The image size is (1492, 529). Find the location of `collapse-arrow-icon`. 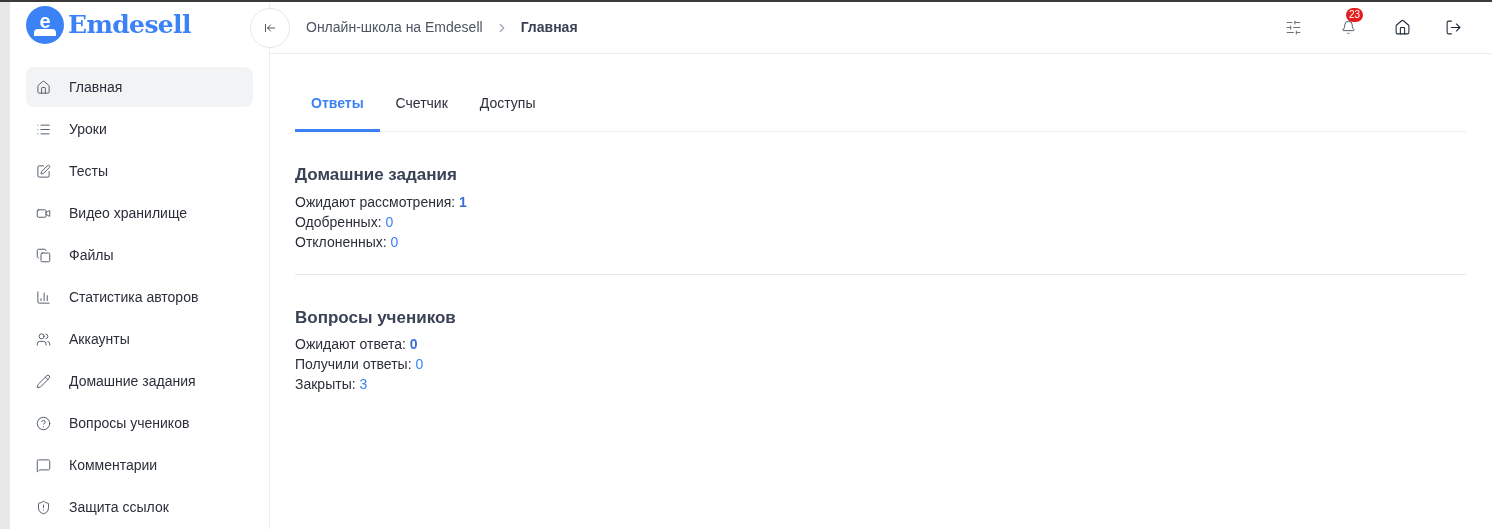

collapse-arrow-icon is located at coordinates (270, 27).